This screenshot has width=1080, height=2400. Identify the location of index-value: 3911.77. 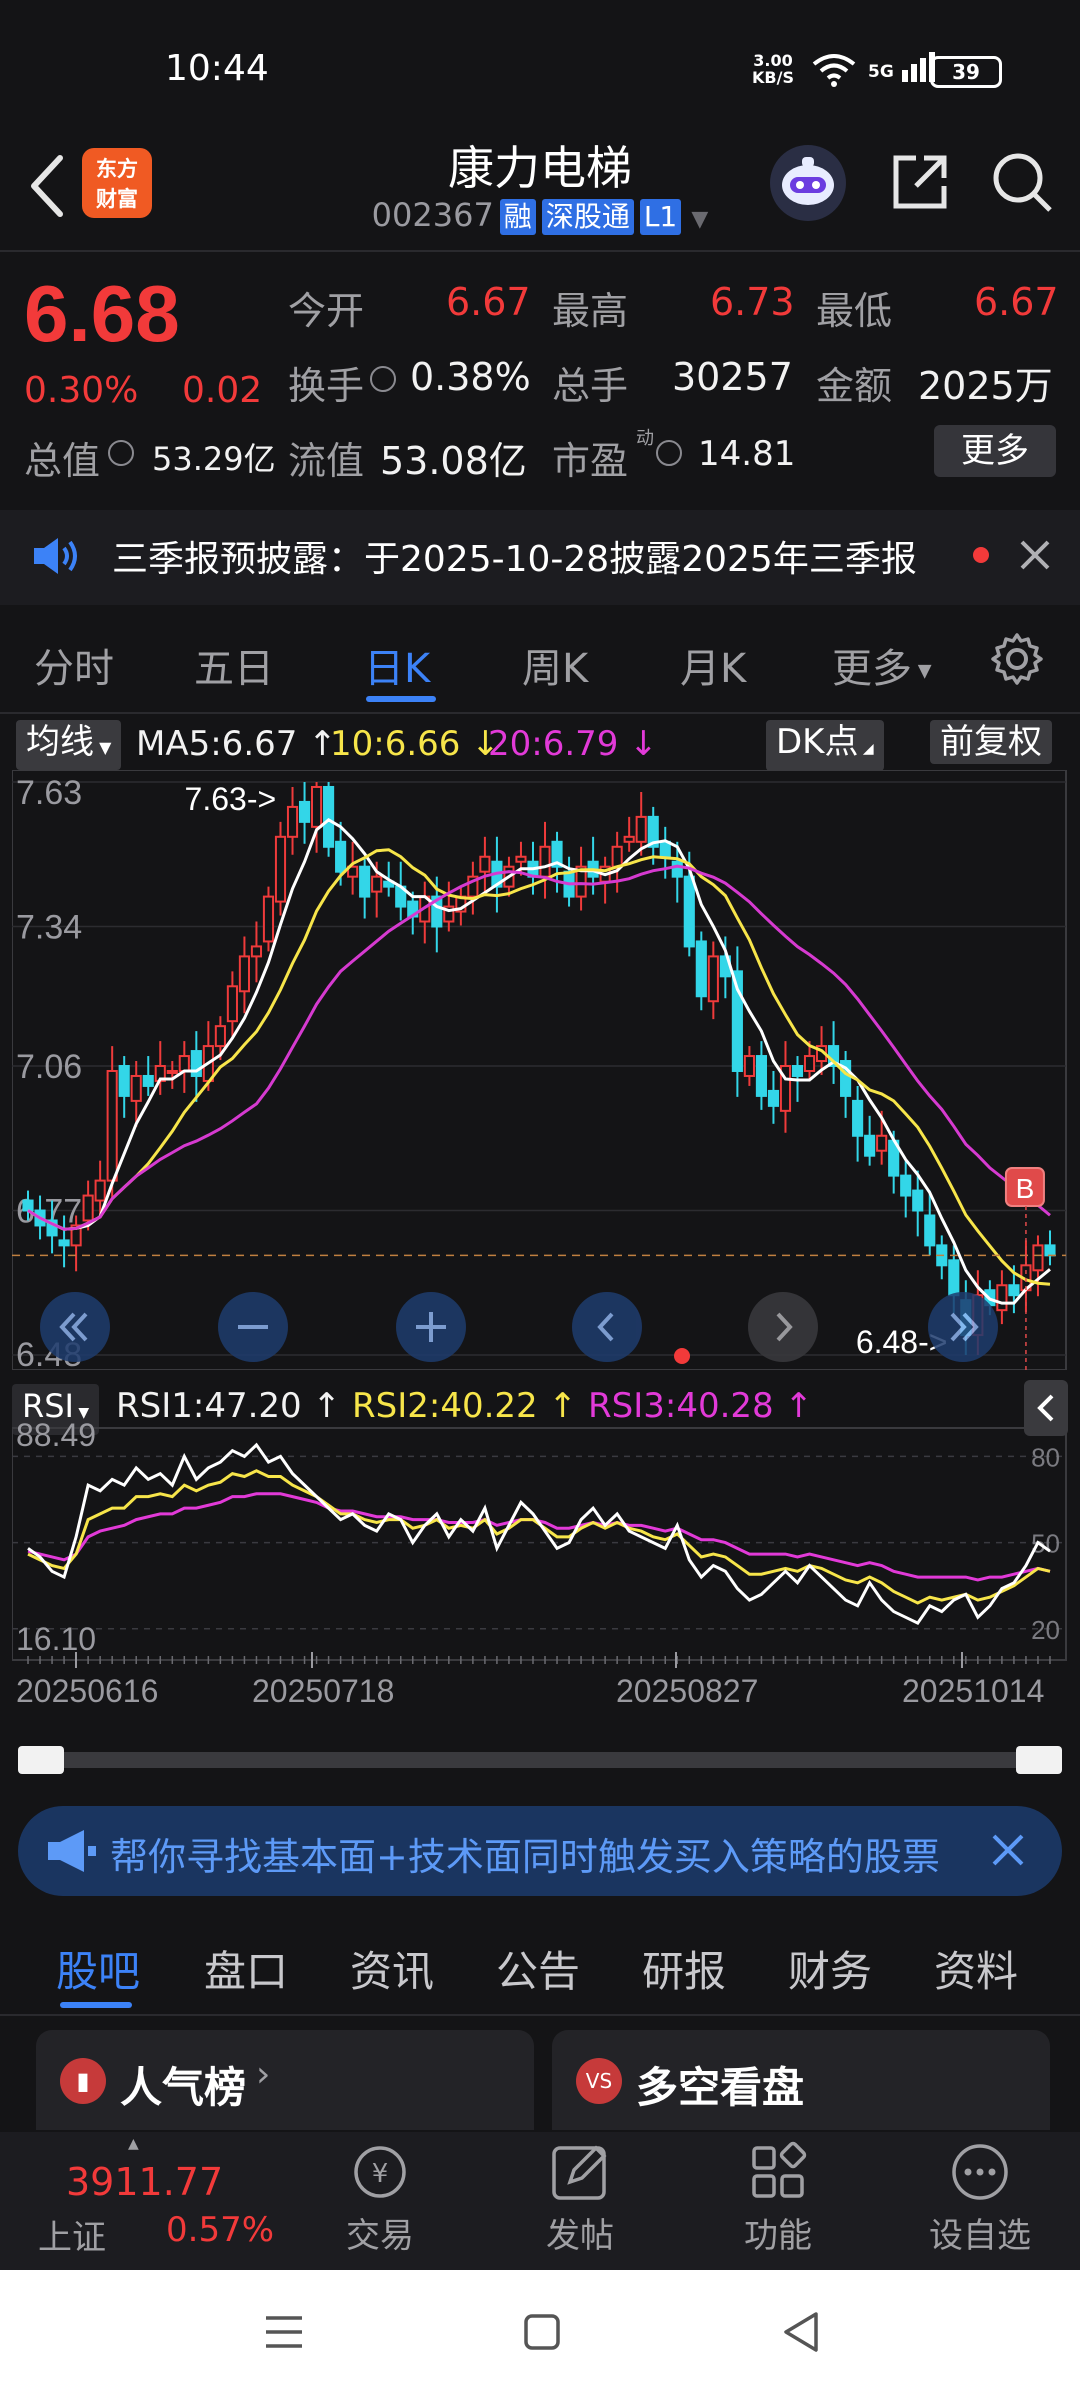
(144, 2182).